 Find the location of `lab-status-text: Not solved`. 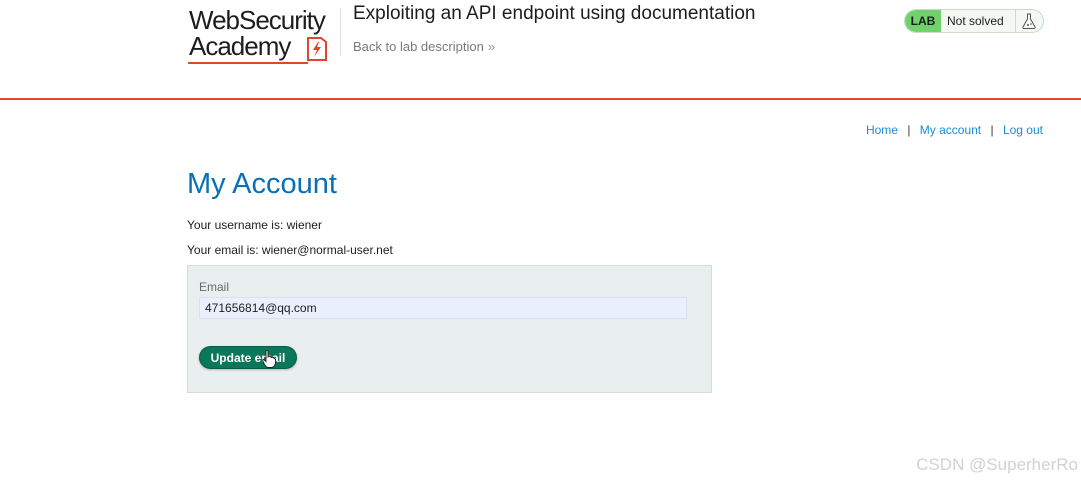

lab-status-text: Not solved is located at coordinates (975, 21).